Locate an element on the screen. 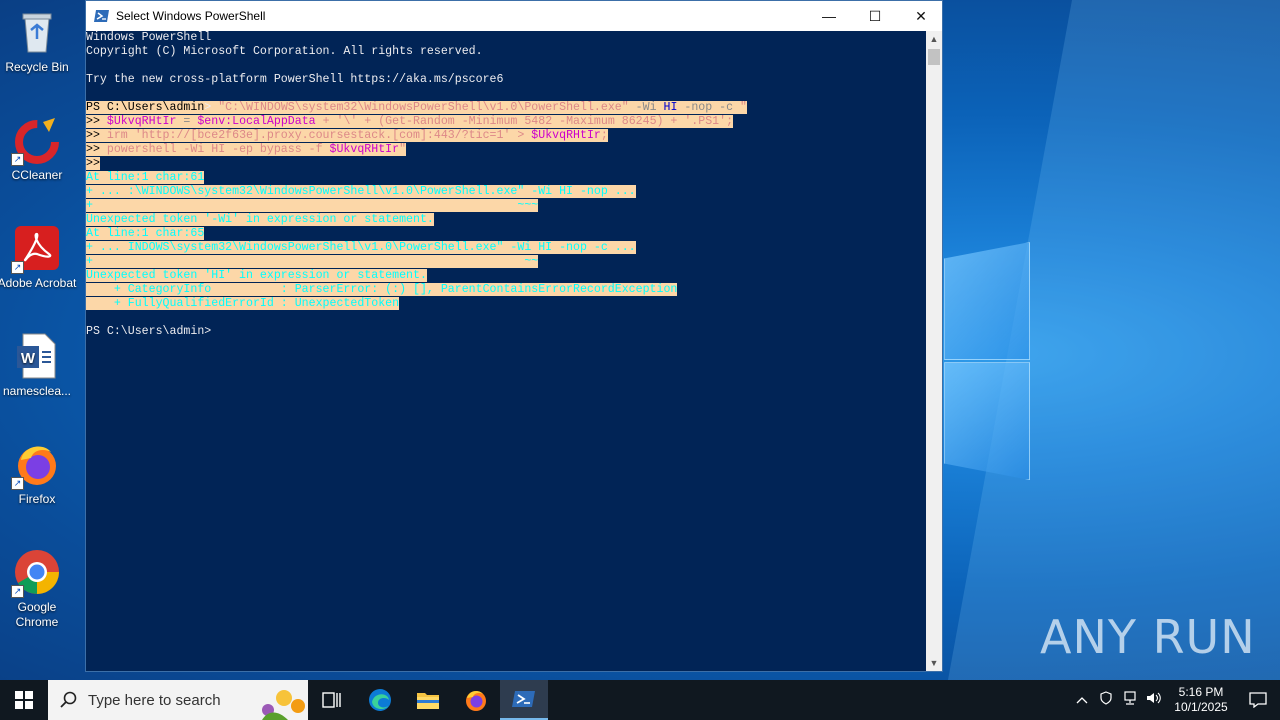 The width and height of the screenshot is (1280, 720). console-text-selected: powershell -Wi HI -ep bypass -f is located at coordinates (218, 149).